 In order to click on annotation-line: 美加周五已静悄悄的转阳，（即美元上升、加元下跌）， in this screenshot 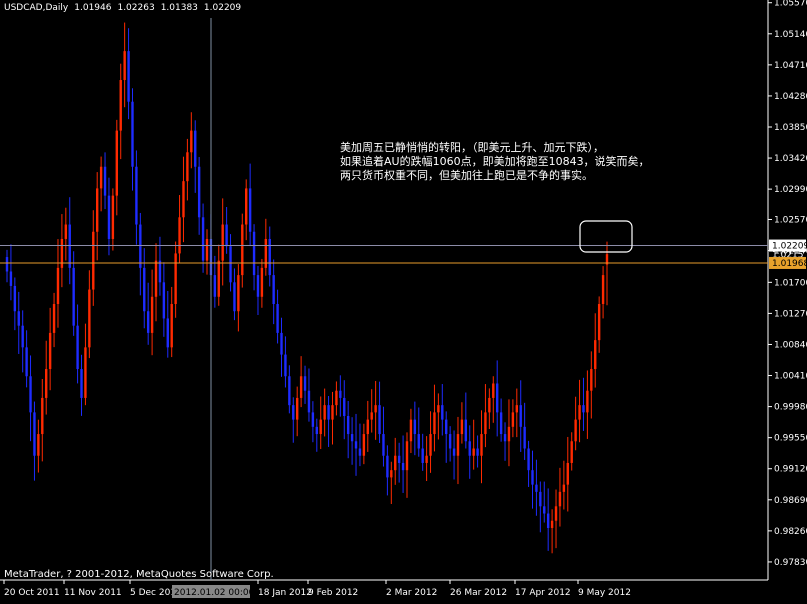, I will do `click(472, 147)`.